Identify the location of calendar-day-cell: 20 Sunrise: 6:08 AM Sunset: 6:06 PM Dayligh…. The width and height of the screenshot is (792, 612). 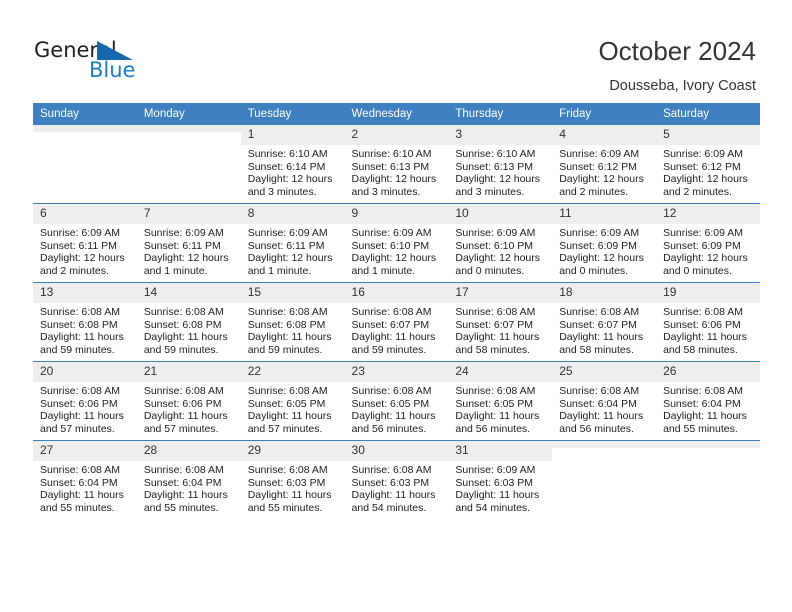
(85, 401).